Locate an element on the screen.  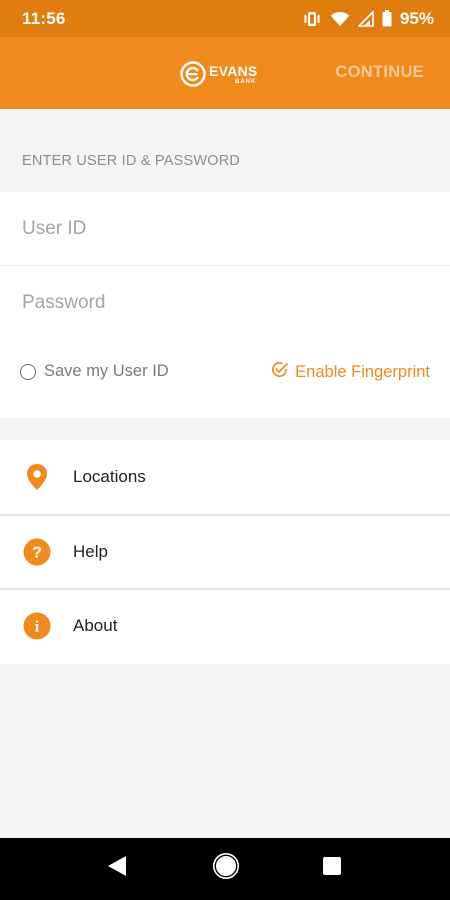
status-icons: 95% is located at coordinates (368, 19).